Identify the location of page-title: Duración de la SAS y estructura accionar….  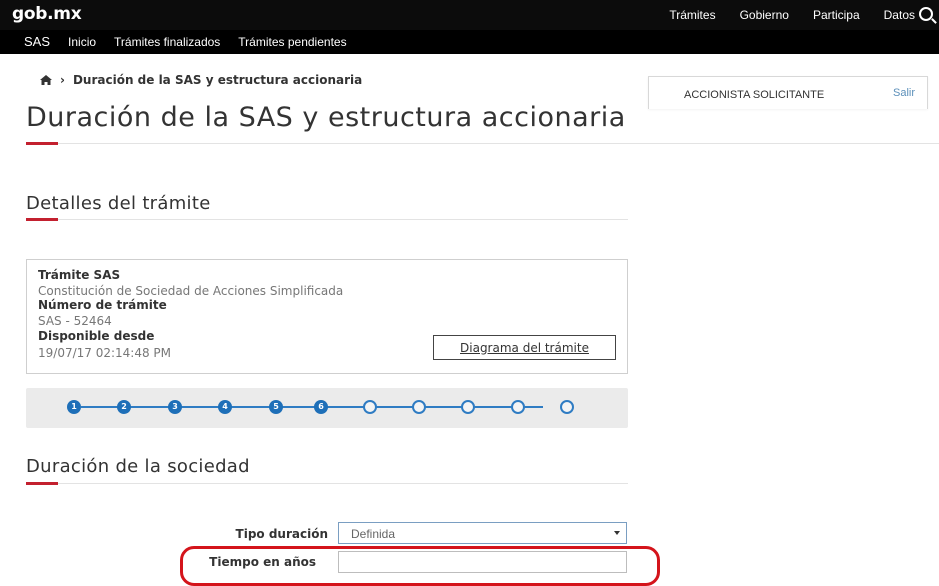
(326, 117).